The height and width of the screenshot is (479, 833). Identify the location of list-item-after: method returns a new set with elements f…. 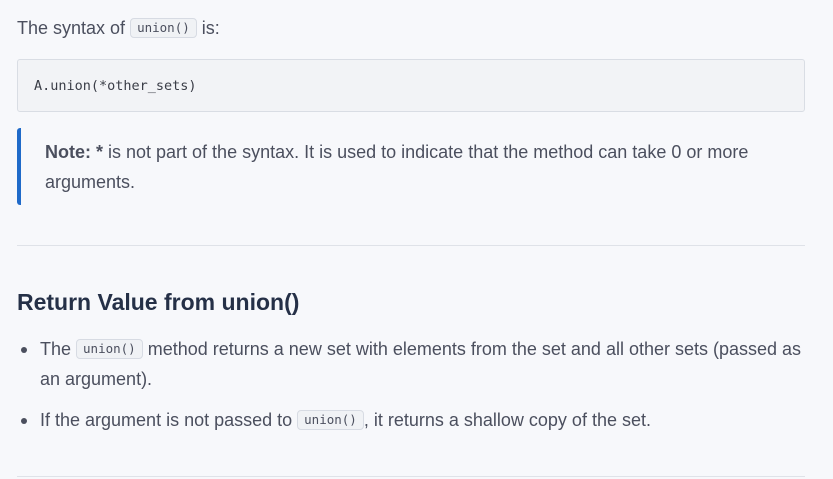
(421, 364).